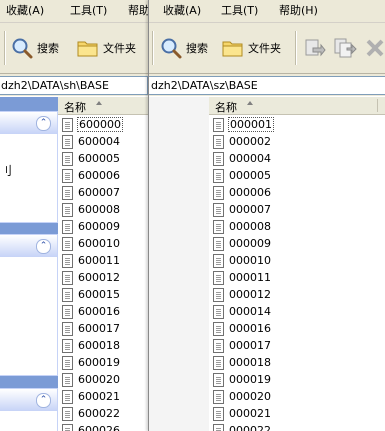 This screenshot has height=431, width=385. What do you see at coordinates (92, 379) in the screenshot?
I see `list-item: 600020` at bounding box center [92, 379].